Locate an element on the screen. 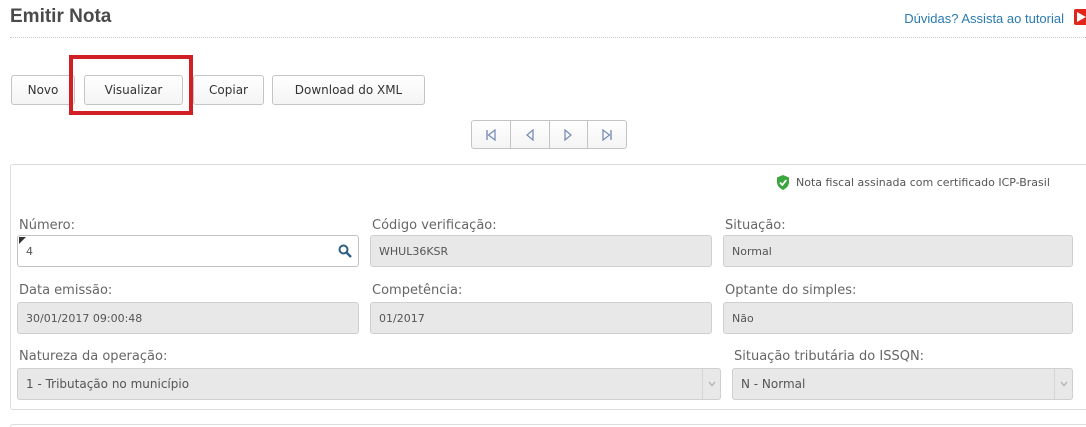  numero-label: Número: is located at coordinates (47, 225).